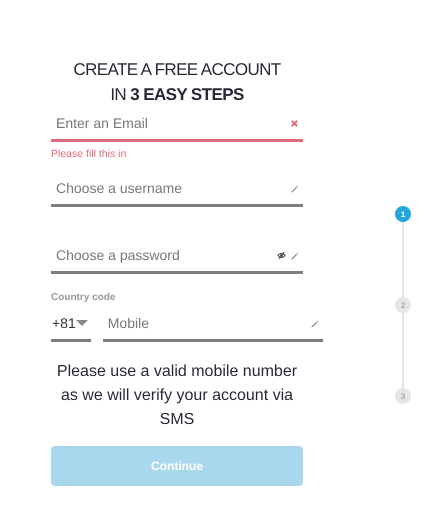 This screenshot has height=522, width=430. Describe the element at coordinates (294, 123) in the screenshot. I see `x-icon` at that location.